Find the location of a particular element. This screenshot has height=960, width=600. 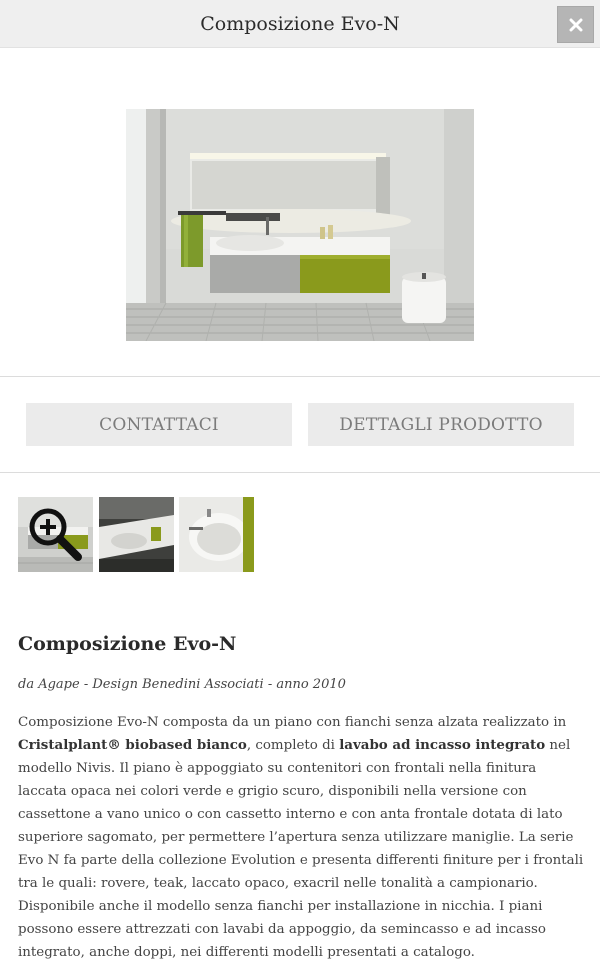

desc-highlight: lavabo ad incasso integrato is located at coordinates (442, 745).